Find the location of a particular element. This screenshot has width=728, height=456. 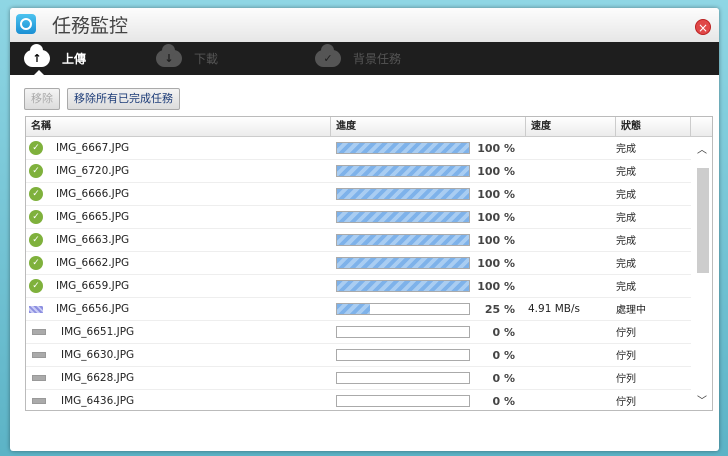

table-row: IMG_6630.JPG 0 % 佇列 is located at coordinates (358, 355).